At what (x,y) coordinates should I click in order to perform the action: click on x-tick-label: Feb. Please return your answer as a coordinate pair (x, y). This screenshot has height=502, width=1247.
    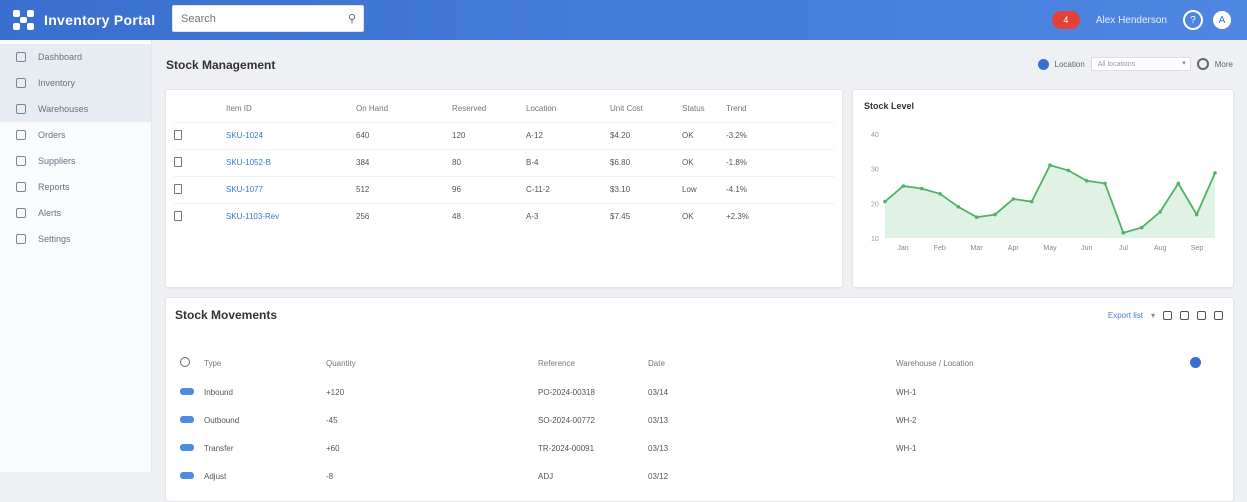
    Looking at the image, I should click on (940, 248).